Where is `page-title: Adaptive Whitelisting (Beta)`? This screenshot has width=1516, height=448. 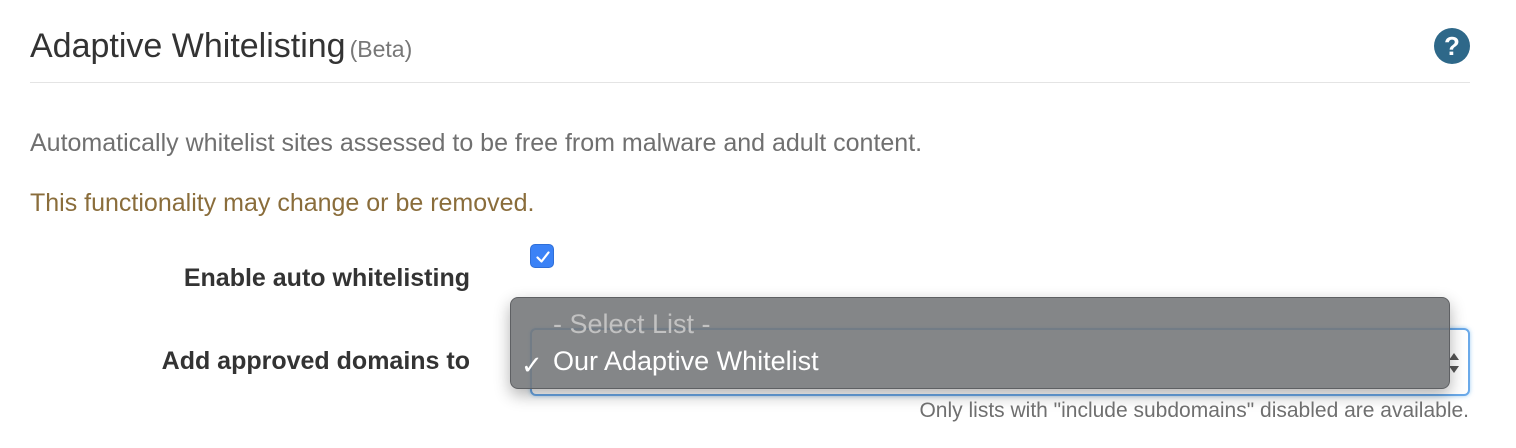
page-title: Adaptive Whitelisting (Beta) is located at coordinates (221, 47).